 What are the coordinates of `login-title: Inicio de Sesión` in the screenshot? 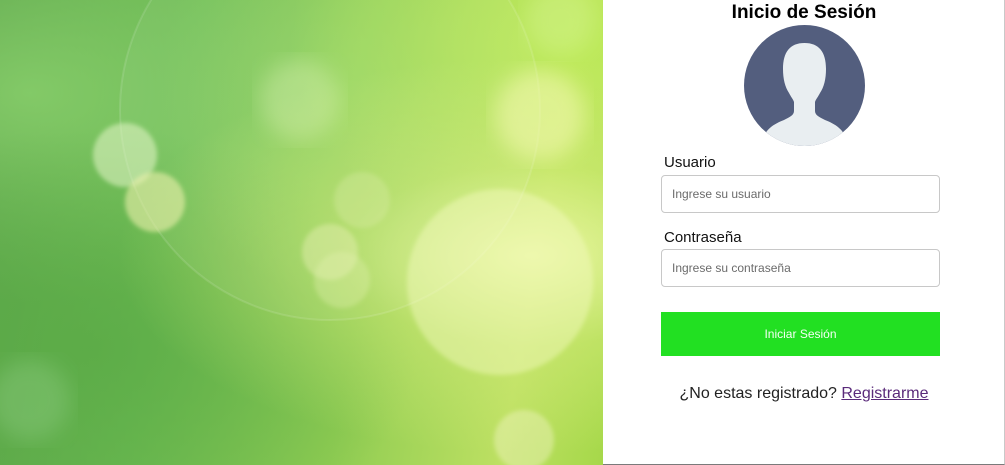 It's located at (804, 12).